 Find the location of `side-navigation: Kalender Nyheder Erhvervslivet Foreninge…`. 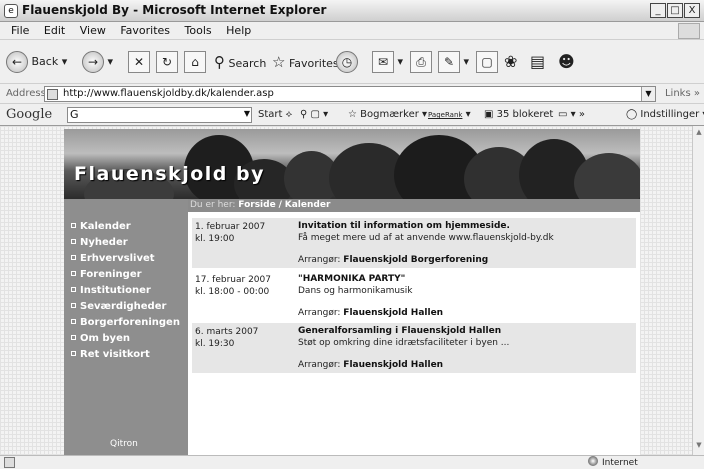

side-navigation: Kalender Nyheder Erhvervslivet Foreninge… is located at coordinates (126, 327).